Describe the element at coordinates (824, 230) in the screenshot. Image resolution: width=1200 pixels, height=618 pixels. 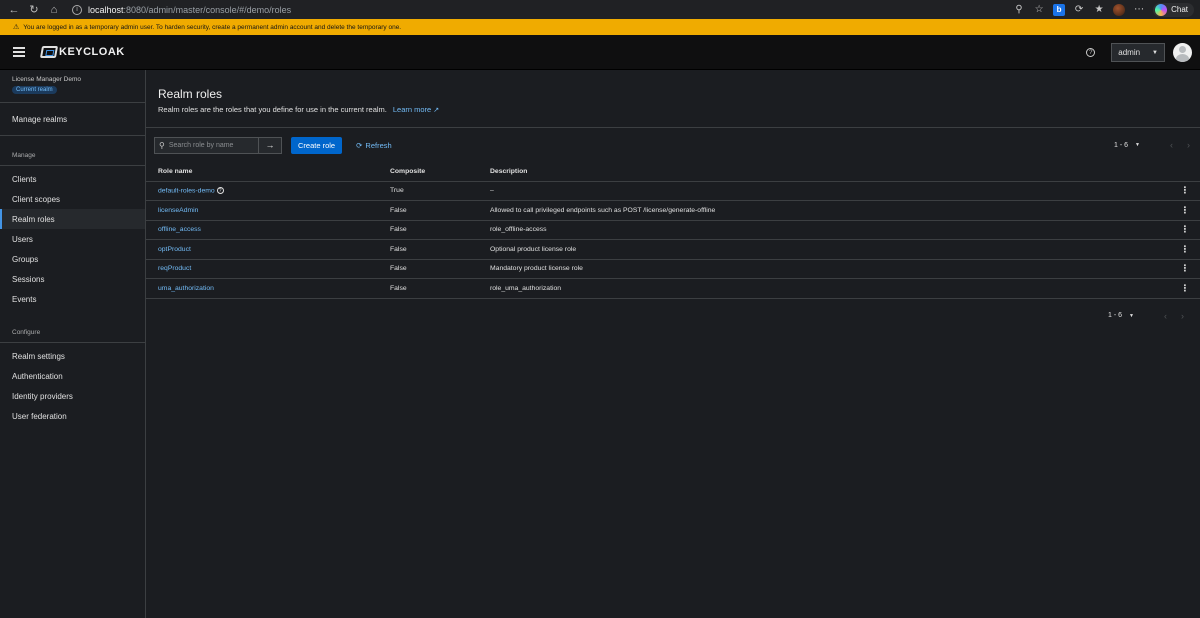
I see `description-cell: role_offline-access` at that location.